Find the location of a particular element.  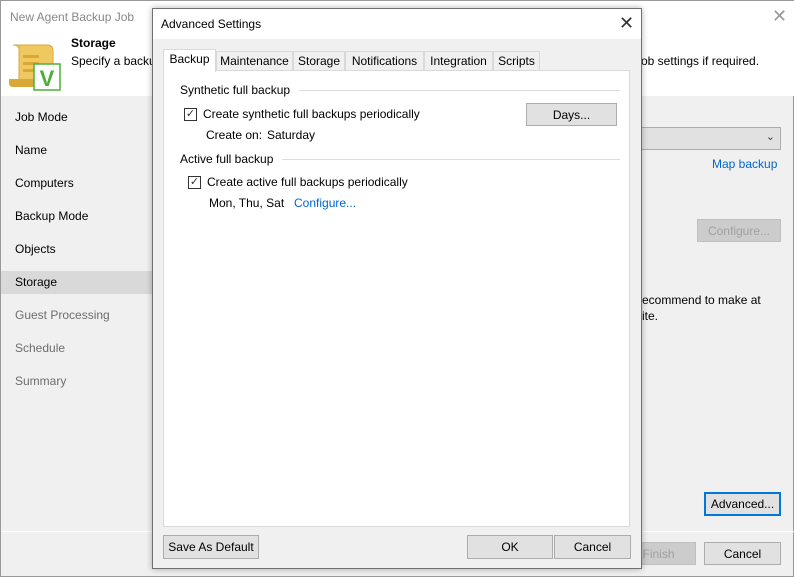

repository-dropdown: ⌄ is located at coordinates (706, 138).